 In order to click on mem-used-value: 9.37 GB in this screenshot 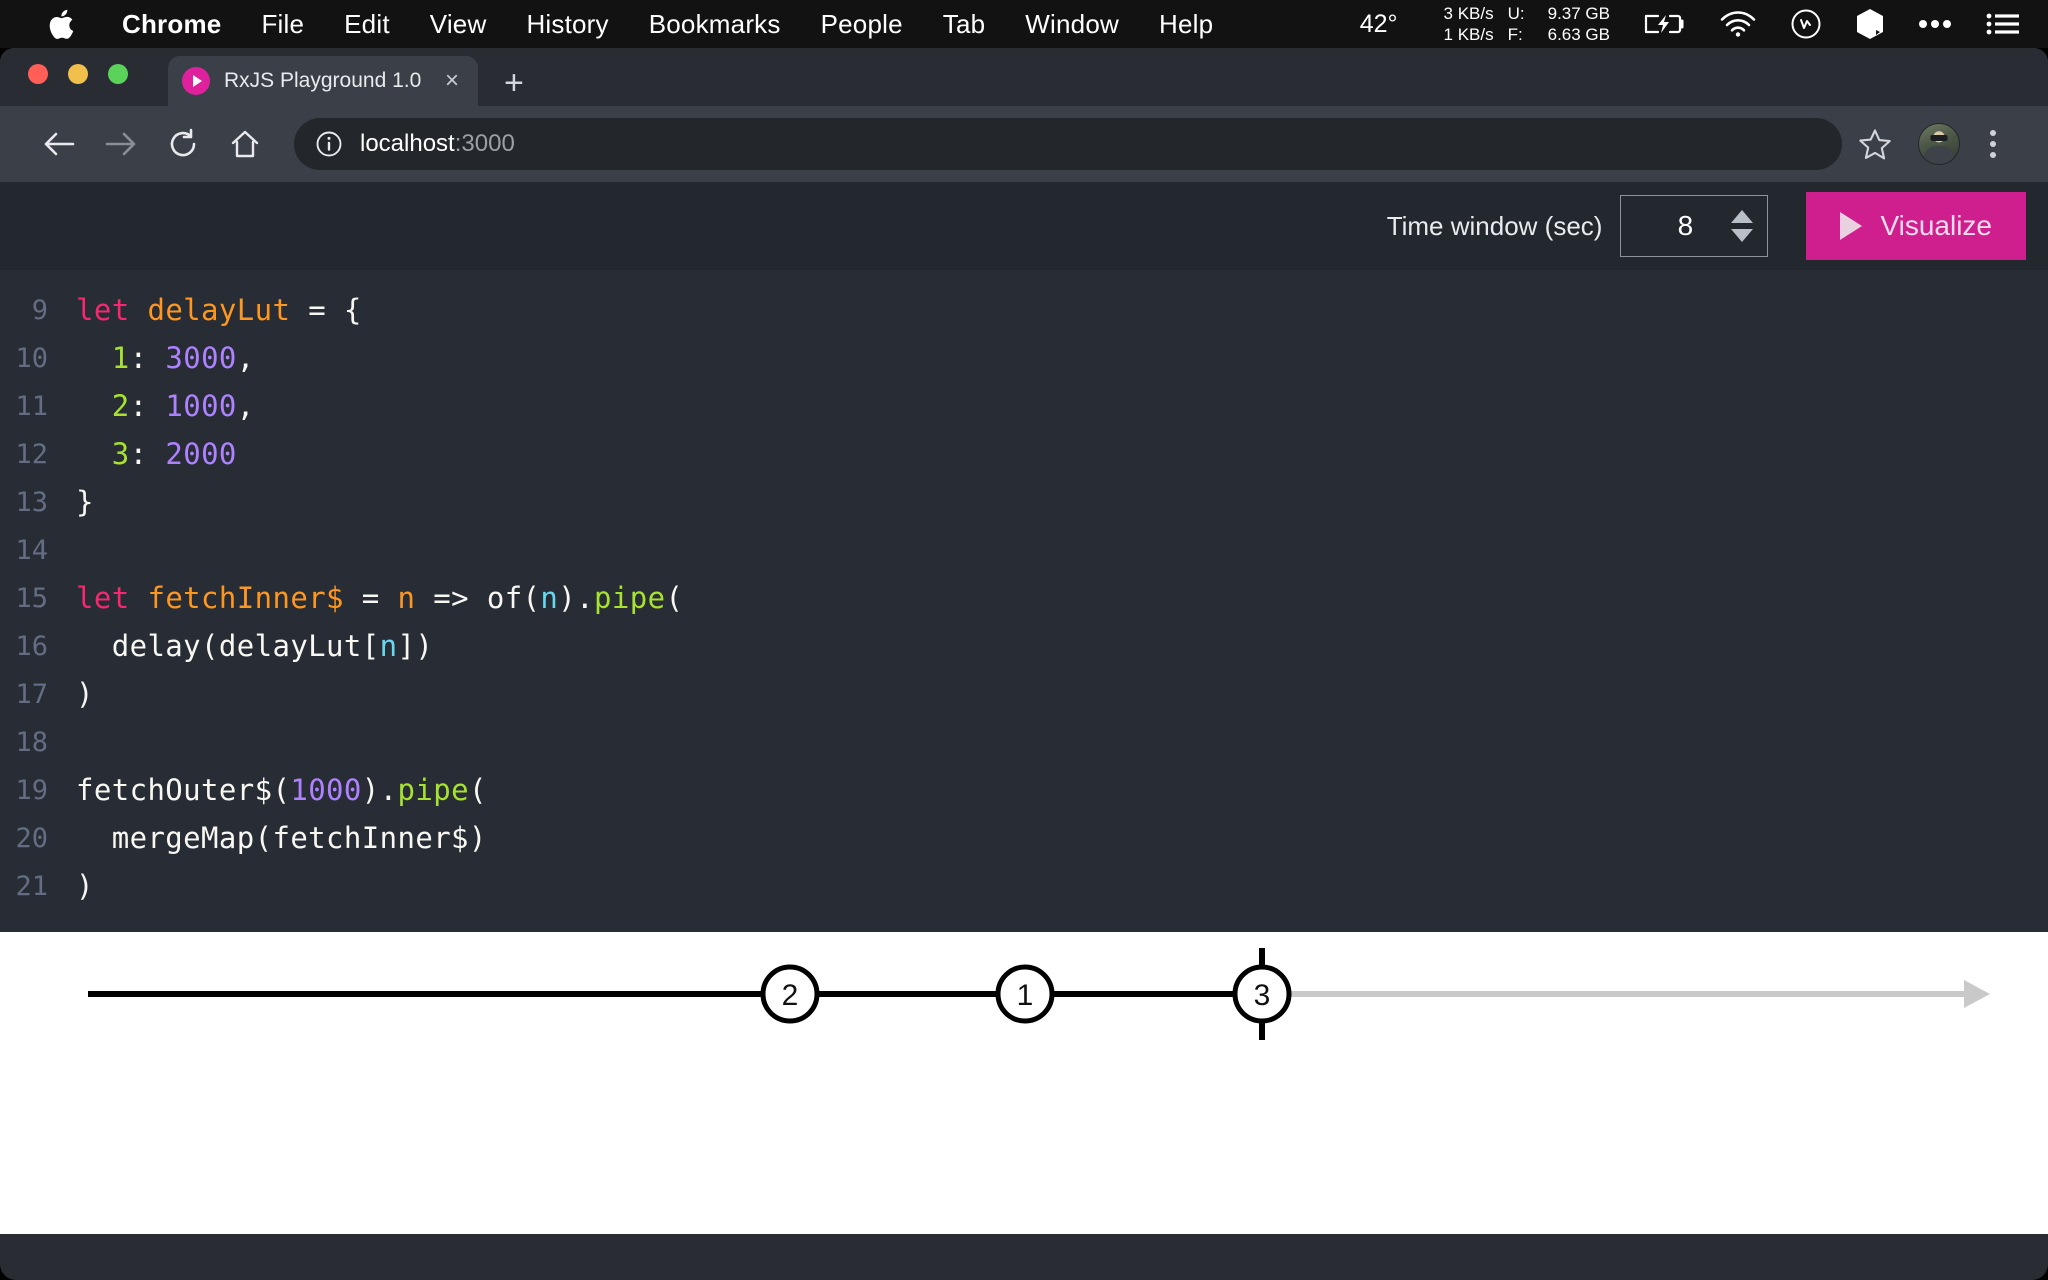, I will do `click(1578, 13)`.